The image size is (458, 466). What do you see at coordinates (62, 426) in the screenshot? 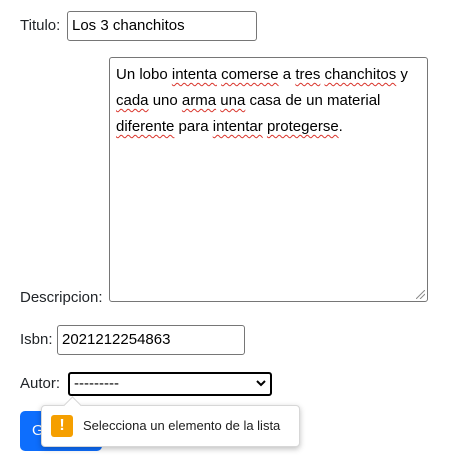
I see `warning-icon: !` at bounding box center [62, 426].